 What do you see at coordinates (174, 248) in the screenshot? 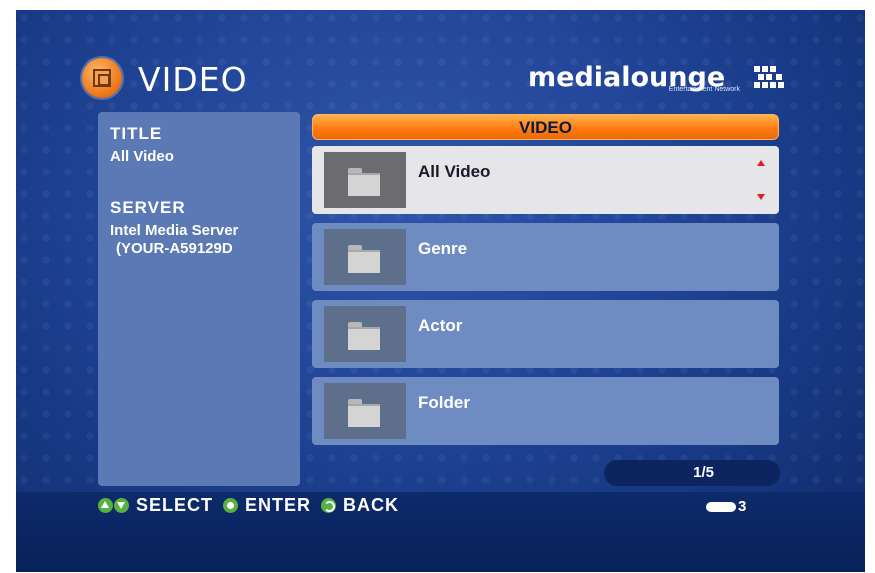
I see `server-host: (YOUR-A59129D` at bounding box center [174, 248].